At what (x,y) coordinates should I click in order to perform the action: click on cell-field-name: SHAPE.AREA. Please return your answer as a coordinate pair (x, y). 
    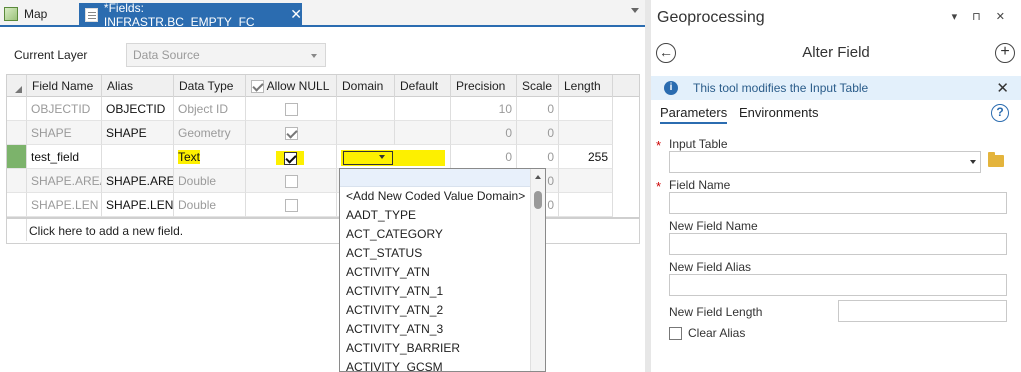
    Looking at the image, I should click on (64, 181).